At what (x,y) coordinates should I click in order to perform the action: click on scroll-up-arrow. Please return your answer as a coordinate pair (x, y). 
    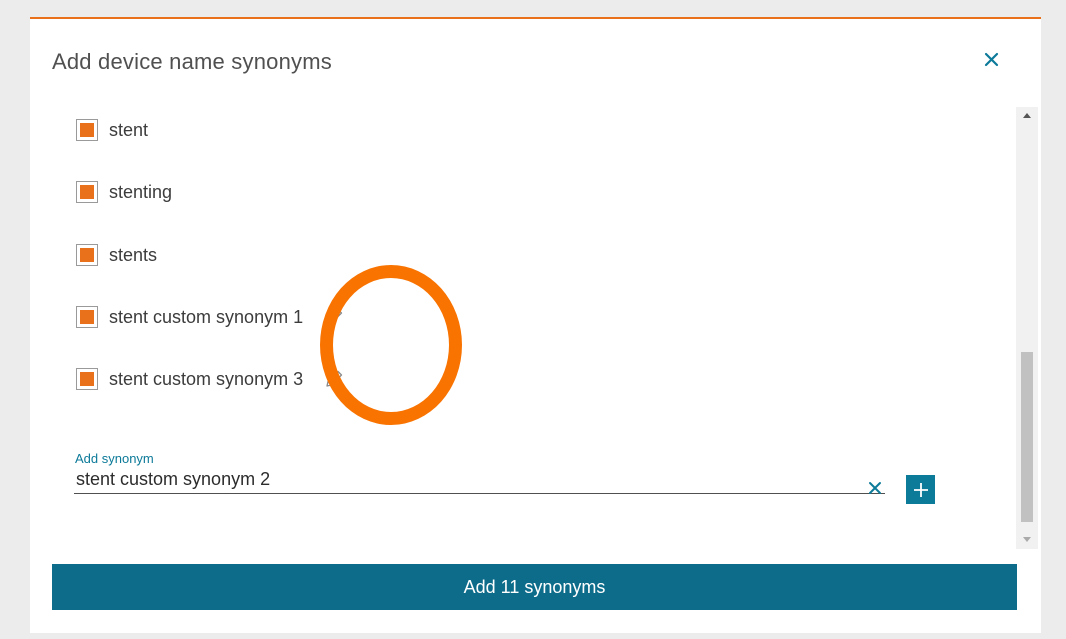
    Looking at the image, I should click on (1027, 116).